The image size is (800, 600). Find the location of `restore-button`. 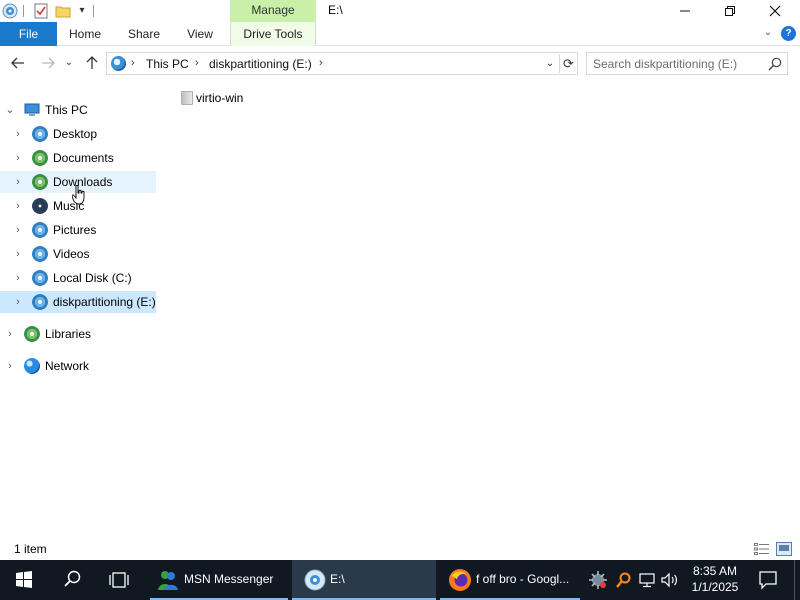

restore-button is located at coordinates (730, 11).